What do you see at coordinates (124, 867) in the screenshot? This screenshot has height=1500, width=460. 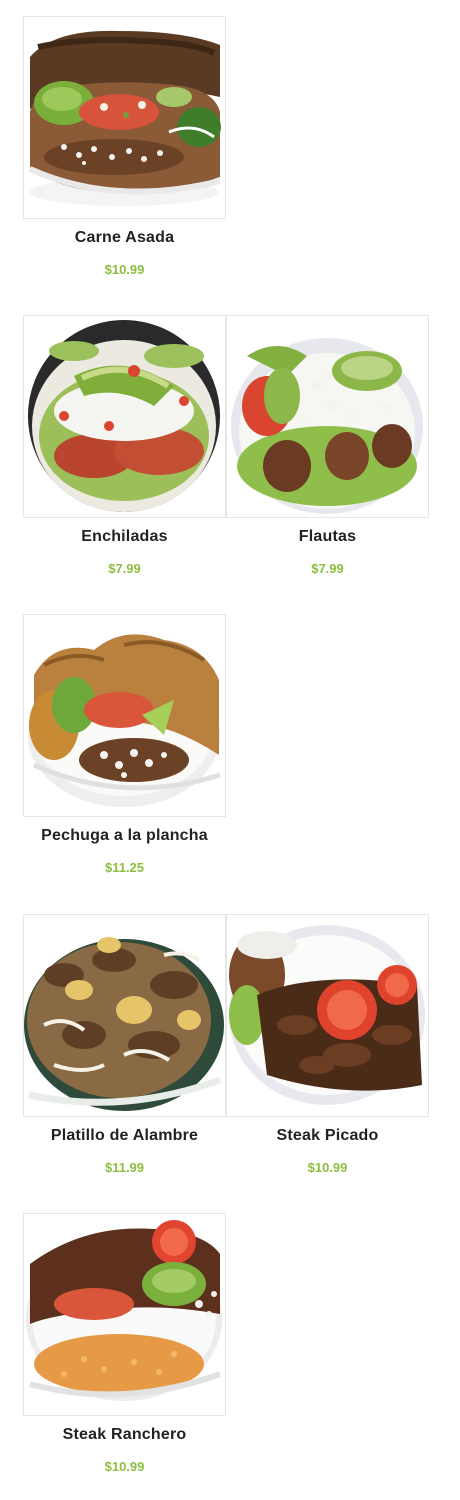 I see `item-price: $11.25` at bounding box center [124, 867].